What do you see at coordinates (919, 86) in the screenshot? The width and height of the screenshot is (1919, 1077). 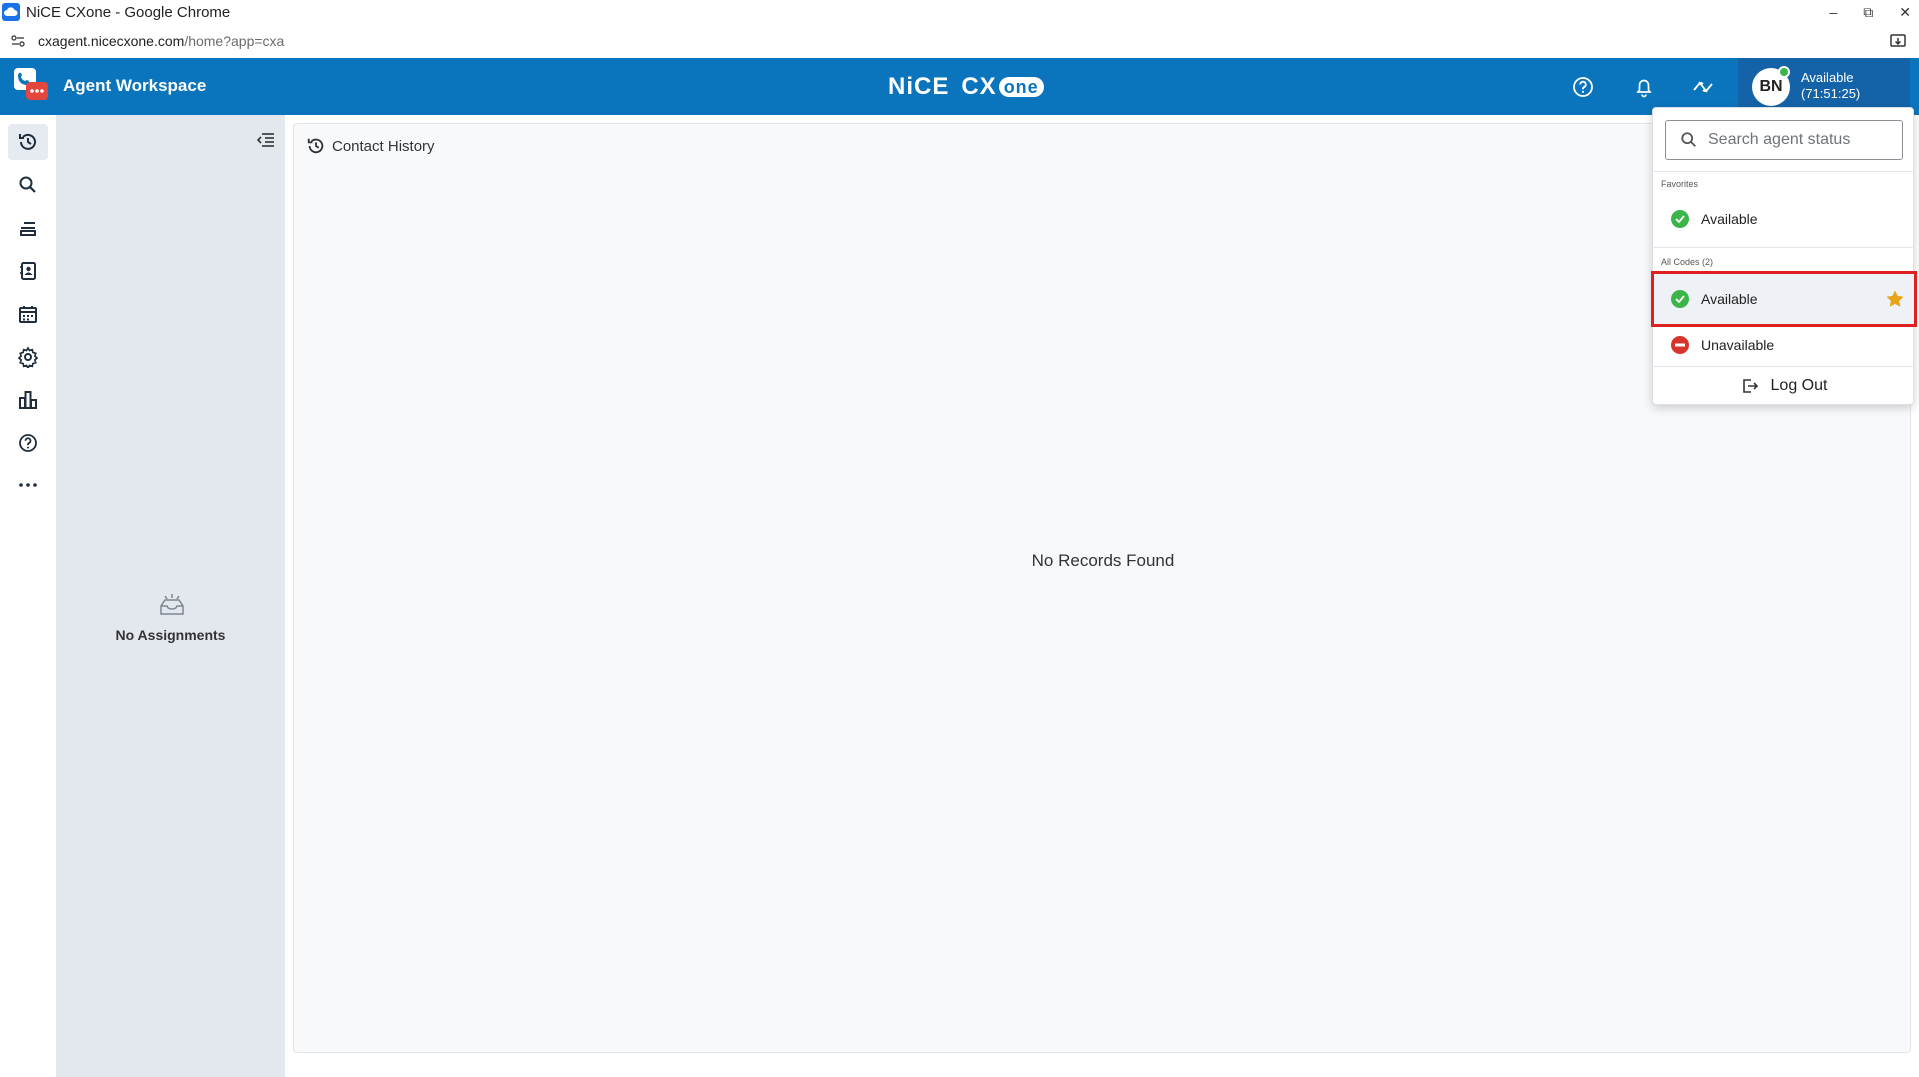 I see `brand-nice: NiCE` at bounding box center [919, 86].